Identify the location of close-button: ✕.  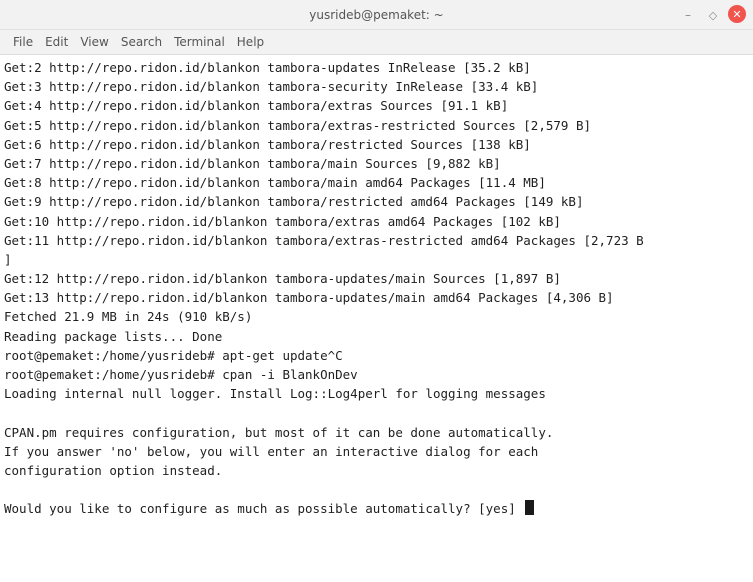
(737, 14).